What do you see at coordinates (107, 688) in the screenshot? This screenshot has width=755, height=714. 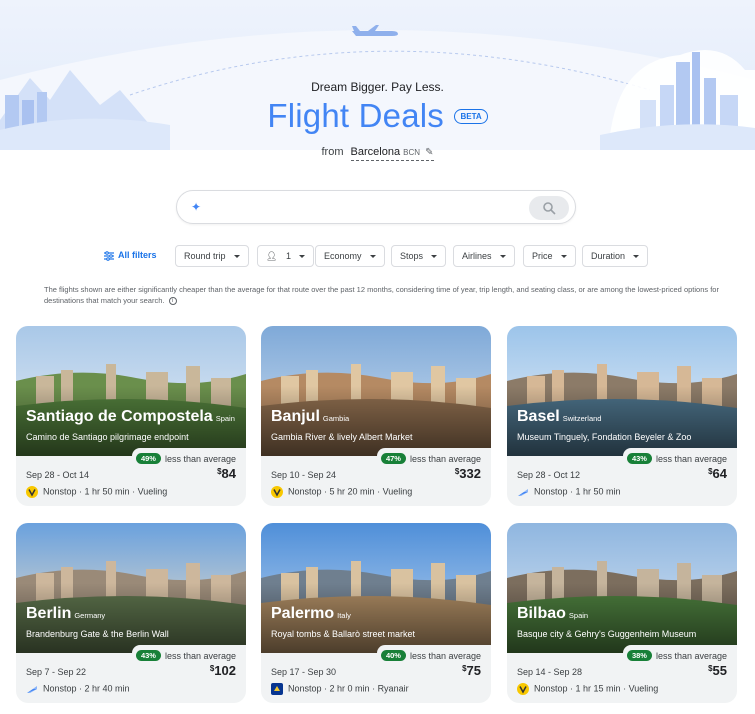 I see `flight-duration: 2 hr 40 min` at bounding box center [107, 688].